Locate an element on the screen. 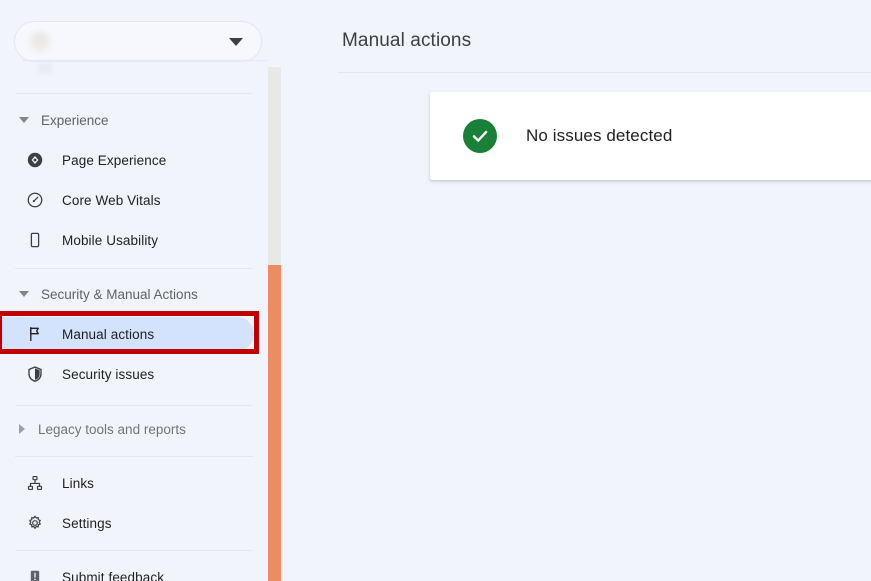 The width and height of the screenshot is (871, 581). status-card: No issues detected is located at coordinates (650, 136).